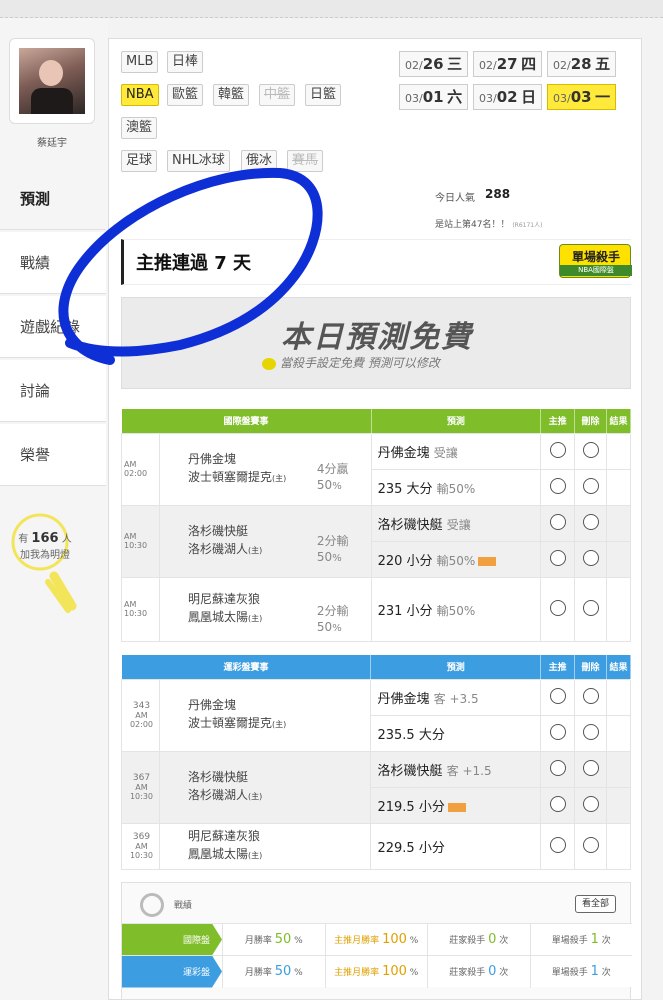  What do you see at coordinates (305, 161) in the screenshot?
I see `league-horse-racing: 賽馬` at bounding box center [305, 161].